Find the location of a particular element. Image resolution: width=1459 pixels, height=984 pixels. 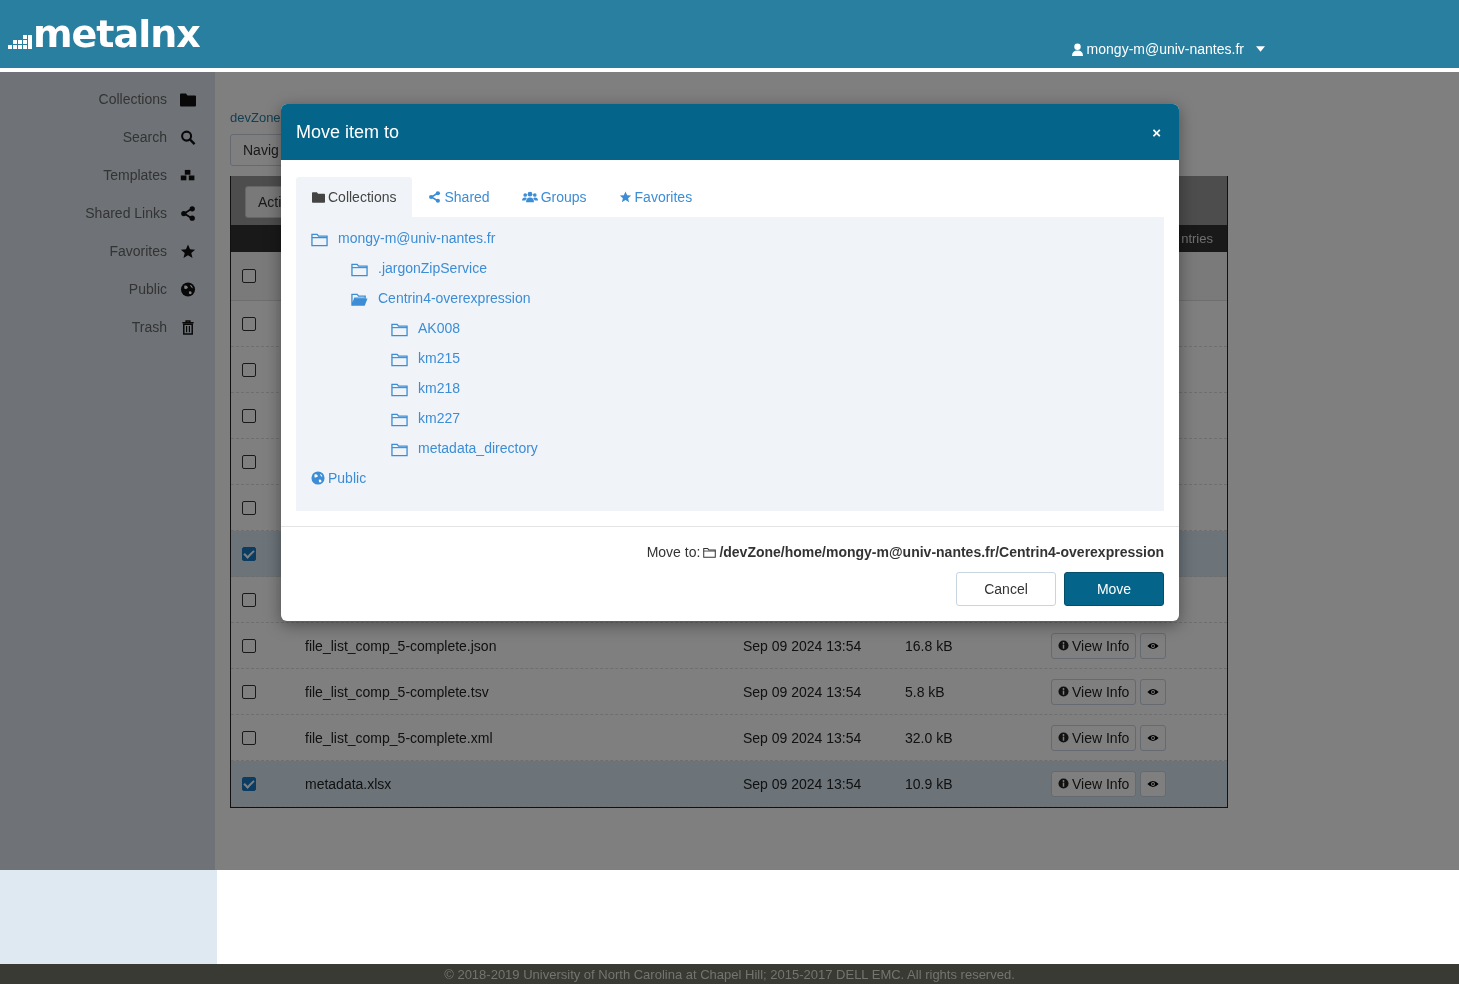

file-size: 10.9 kB is located at coordinates (929, 783).